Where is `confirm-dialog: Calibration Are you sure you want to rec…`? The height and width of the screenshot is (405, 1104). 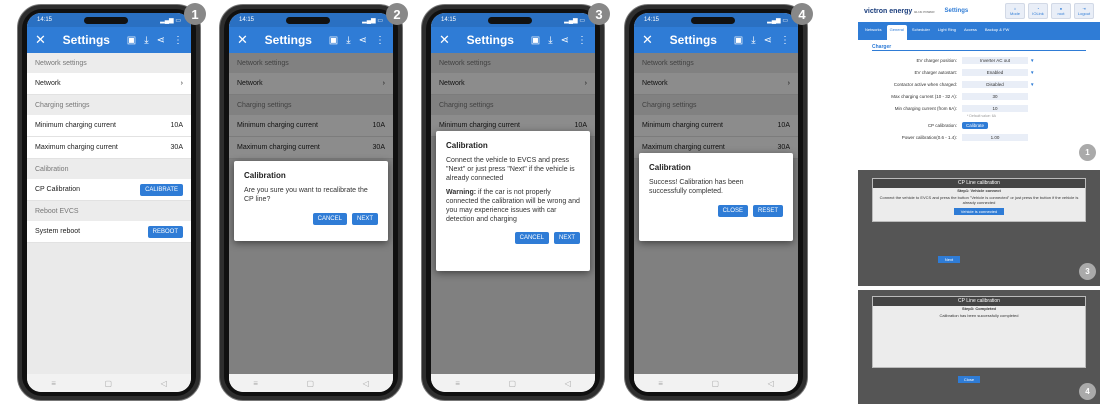 confirm-dialog: Calibration Are you sure you want to rec… is located at coordinates (311, 201).